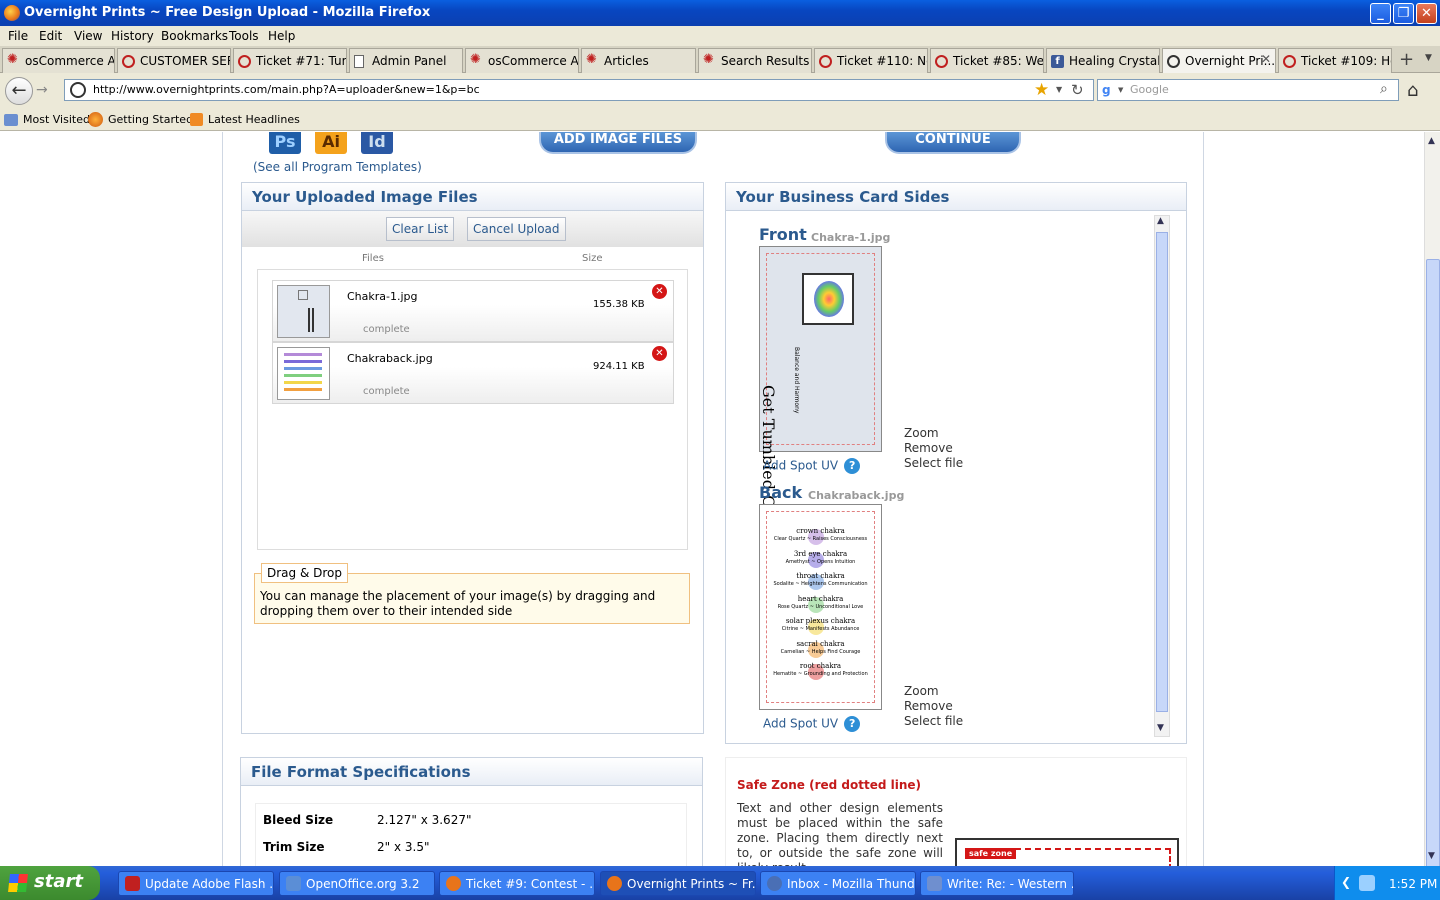 The image size is (1440, 900). Describe the element at coordinates (933, 463) in the screenshot. I see `front-select-file-link: Select file` at that location.